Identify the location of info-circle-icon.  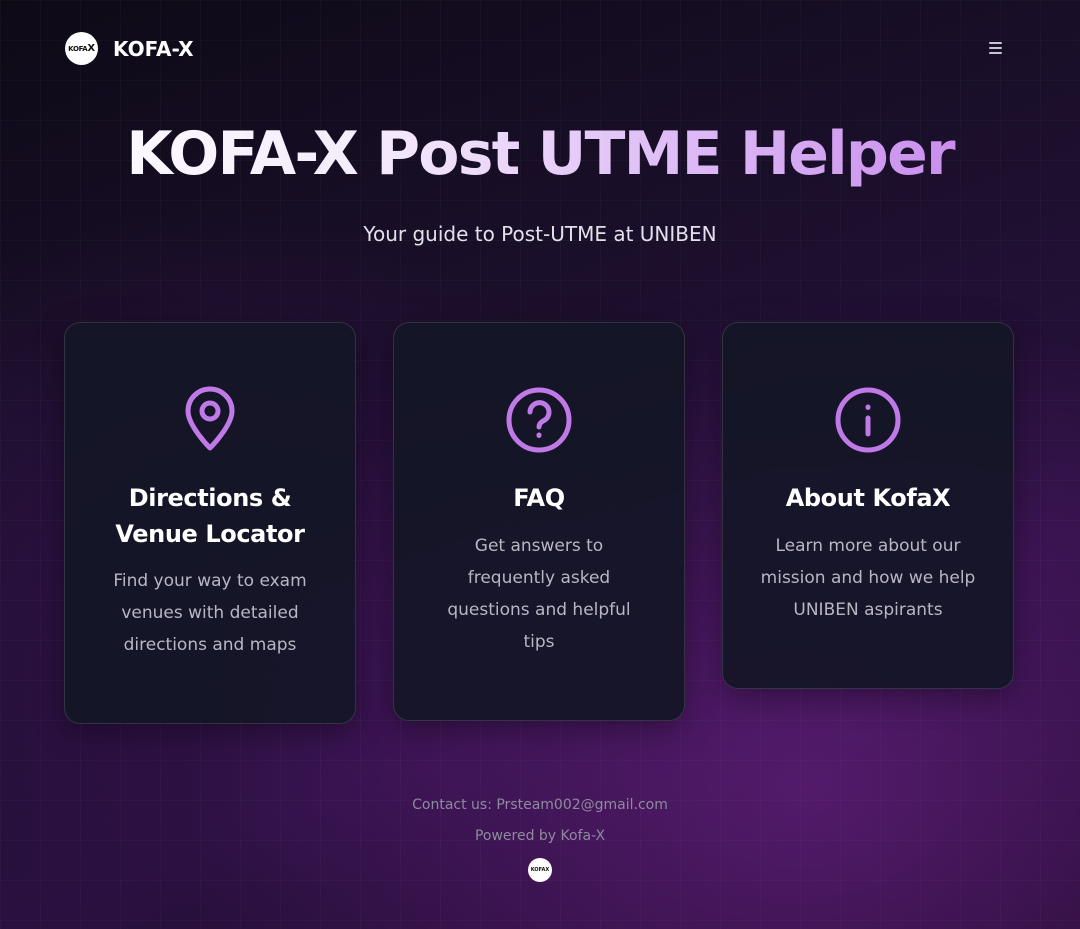
(868, 420).